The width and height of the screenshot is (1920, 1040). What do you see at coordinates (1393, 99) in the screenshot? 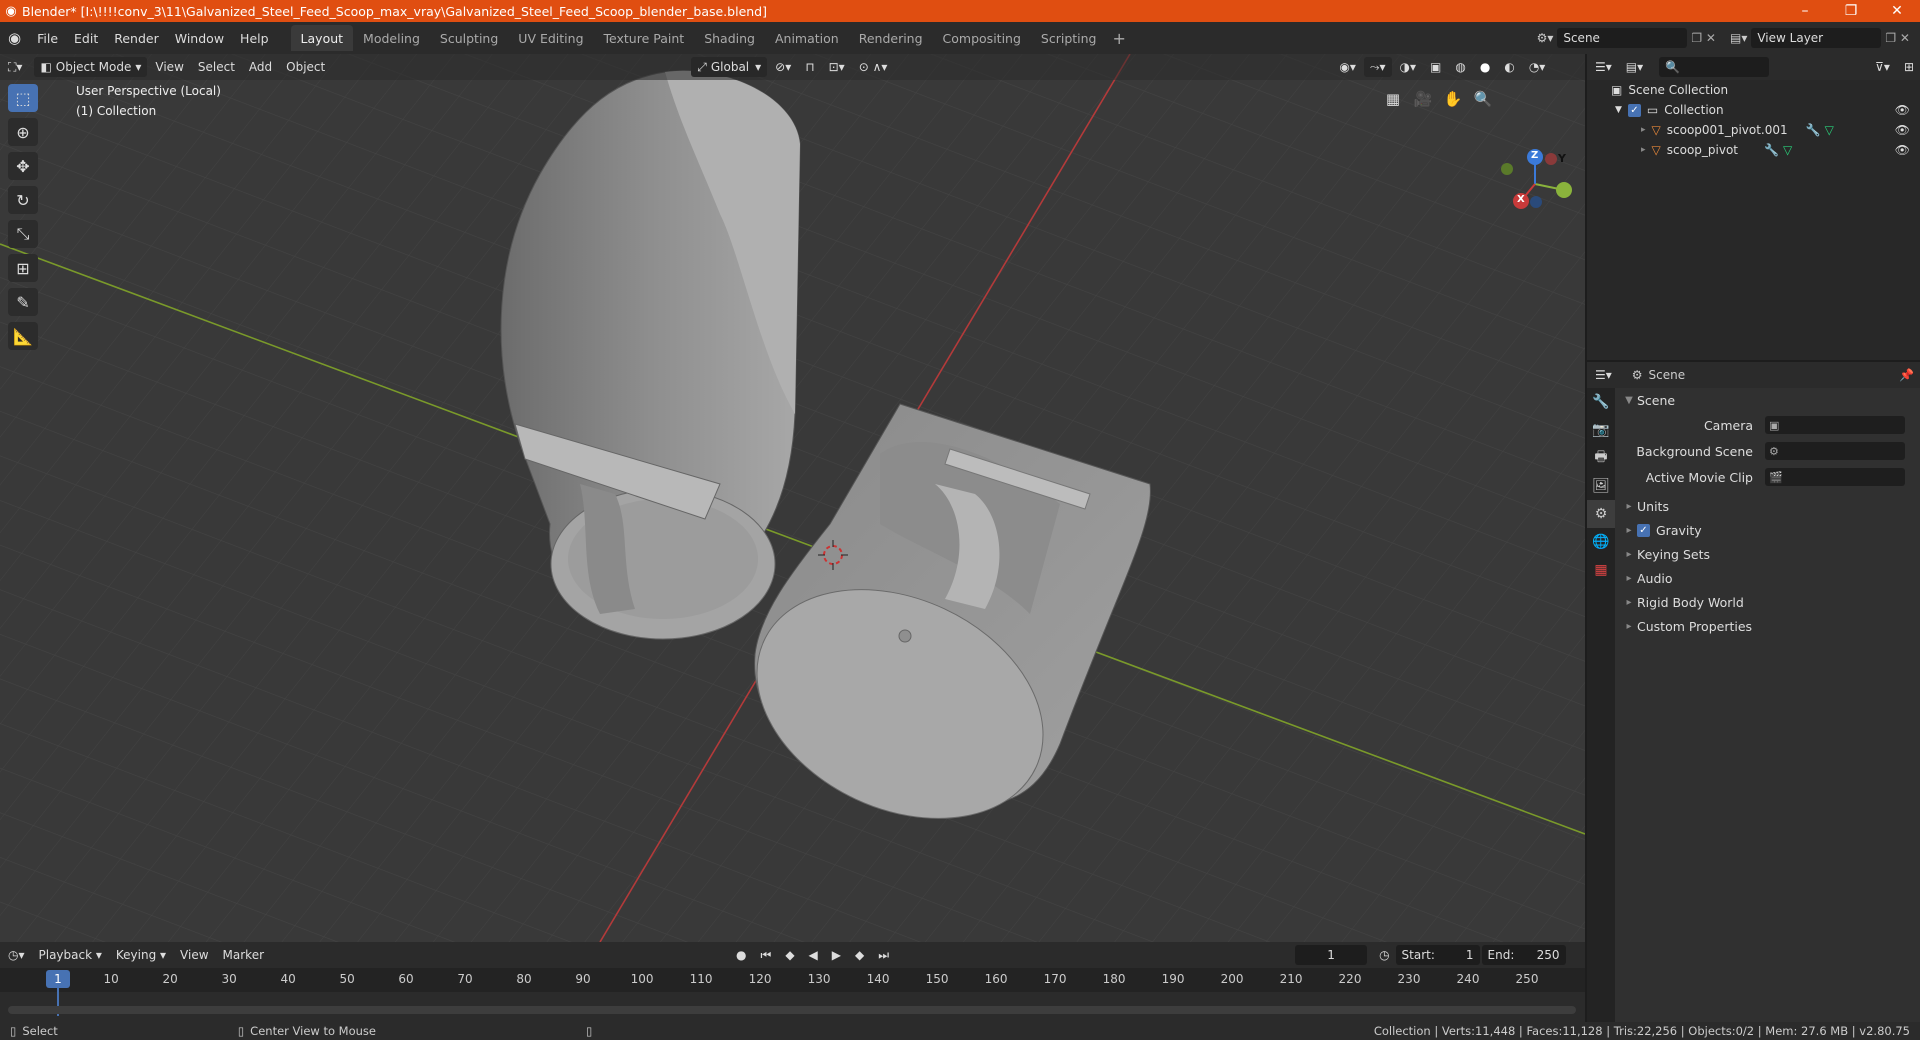
I see `perspective-toggle-icon: ▦` at bounding box center [1393, 99].